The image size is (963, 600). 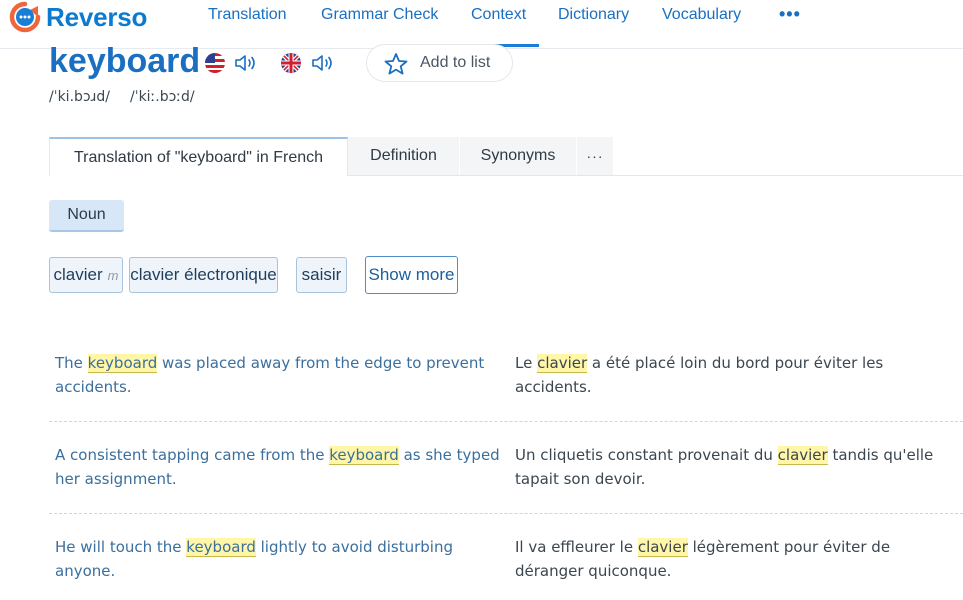 I want to click on reverso-logo: Reverso, so click(x=77, y=17).